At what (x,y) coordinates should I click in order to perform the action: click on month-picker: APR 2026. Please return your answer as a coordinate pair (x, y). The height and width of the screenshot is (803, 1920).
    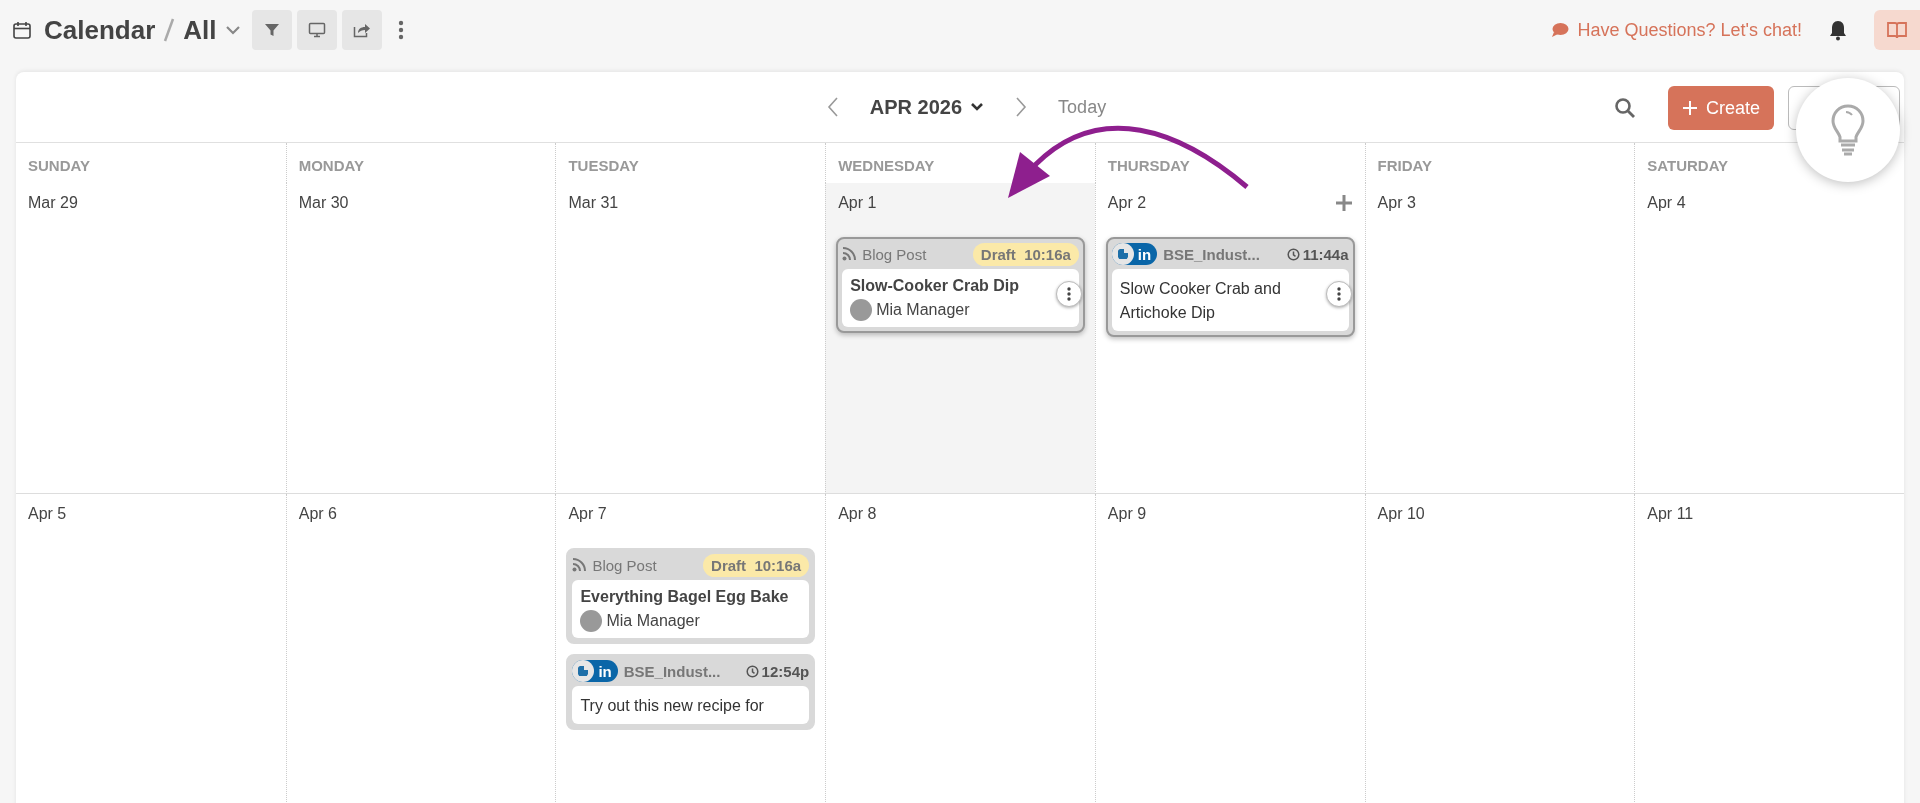
    Looking at the image, I should click on (927, 107).